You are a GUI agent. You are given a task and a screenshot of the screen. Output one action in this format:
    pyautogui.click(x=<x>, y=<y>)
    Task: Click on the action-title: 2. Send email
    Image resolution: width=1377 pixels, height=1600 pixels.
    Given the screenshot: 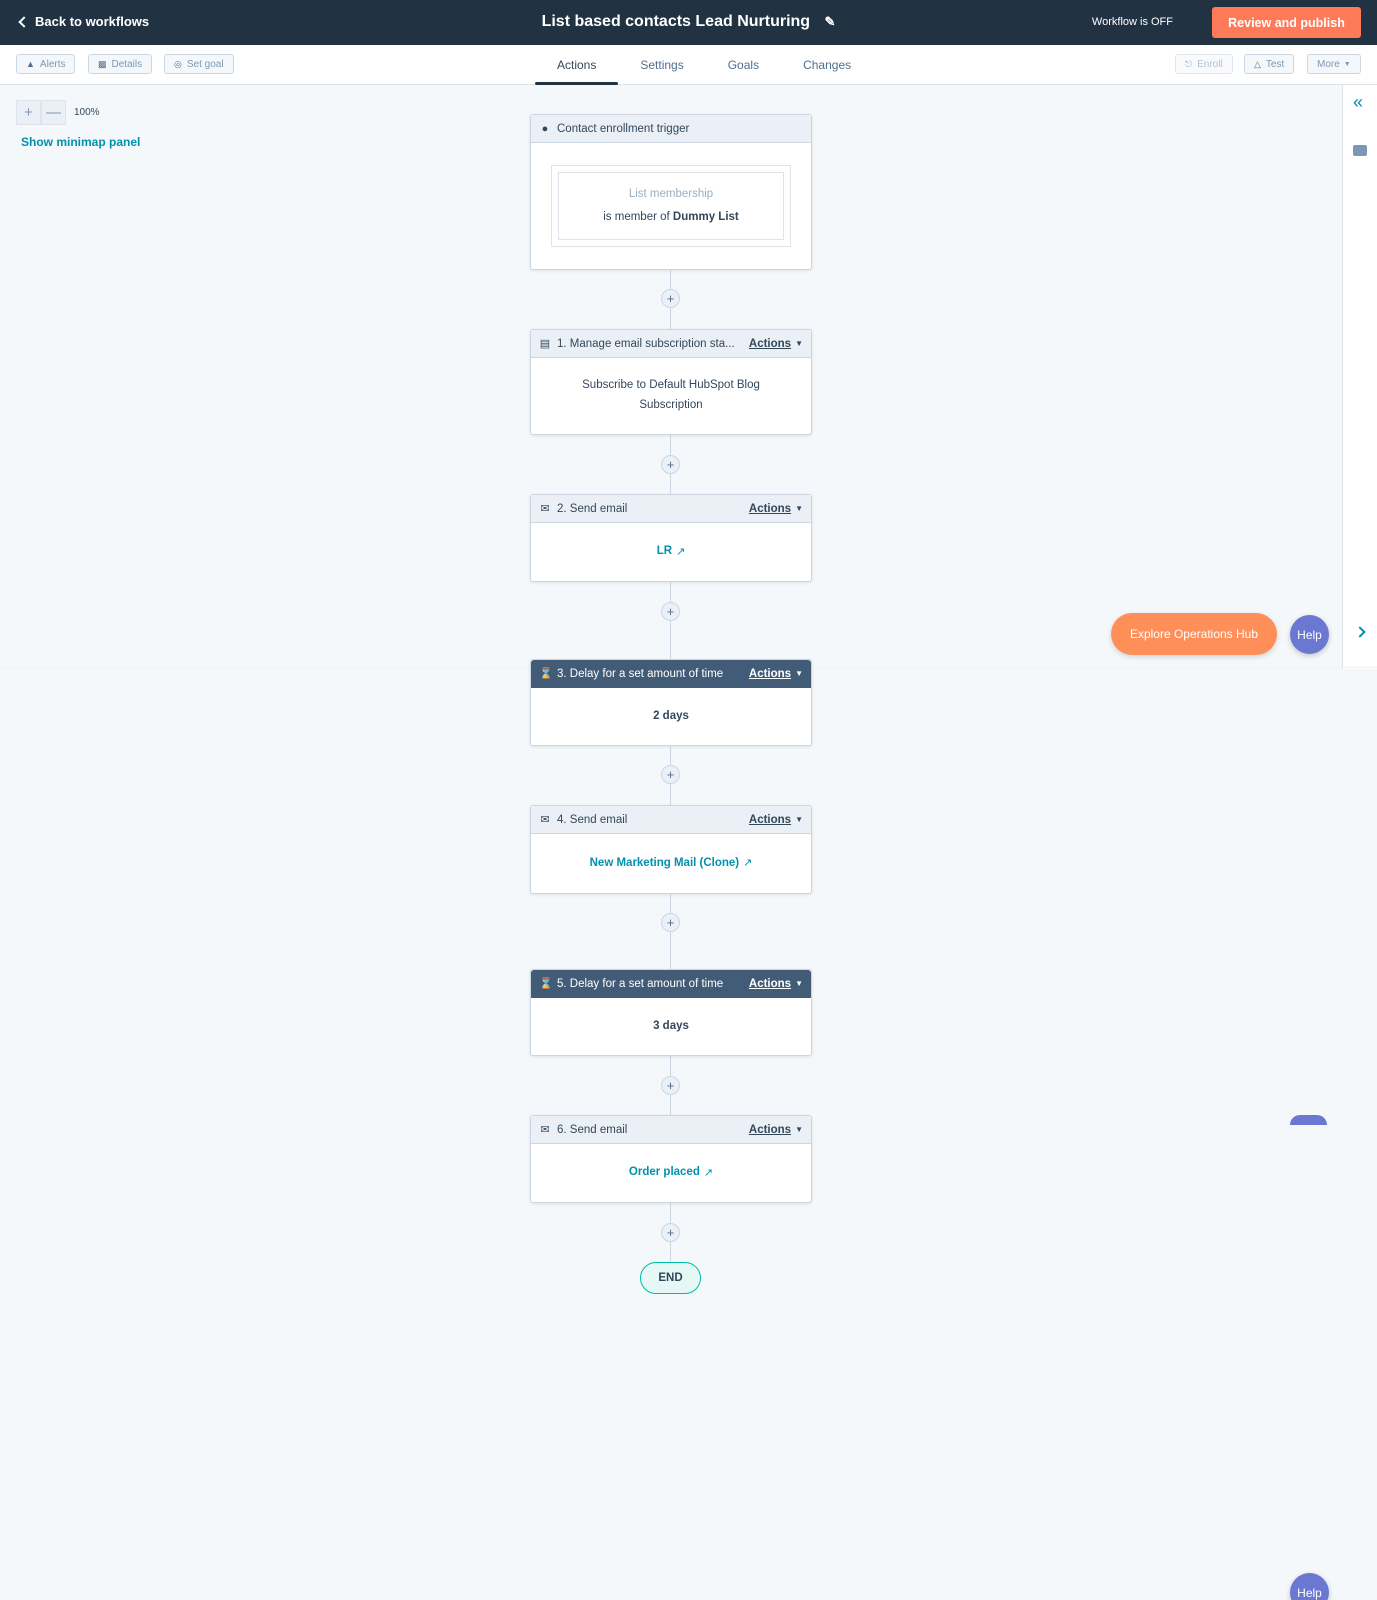 What is the action you would take?
    pyautogui.click(x=592, y=508)
    